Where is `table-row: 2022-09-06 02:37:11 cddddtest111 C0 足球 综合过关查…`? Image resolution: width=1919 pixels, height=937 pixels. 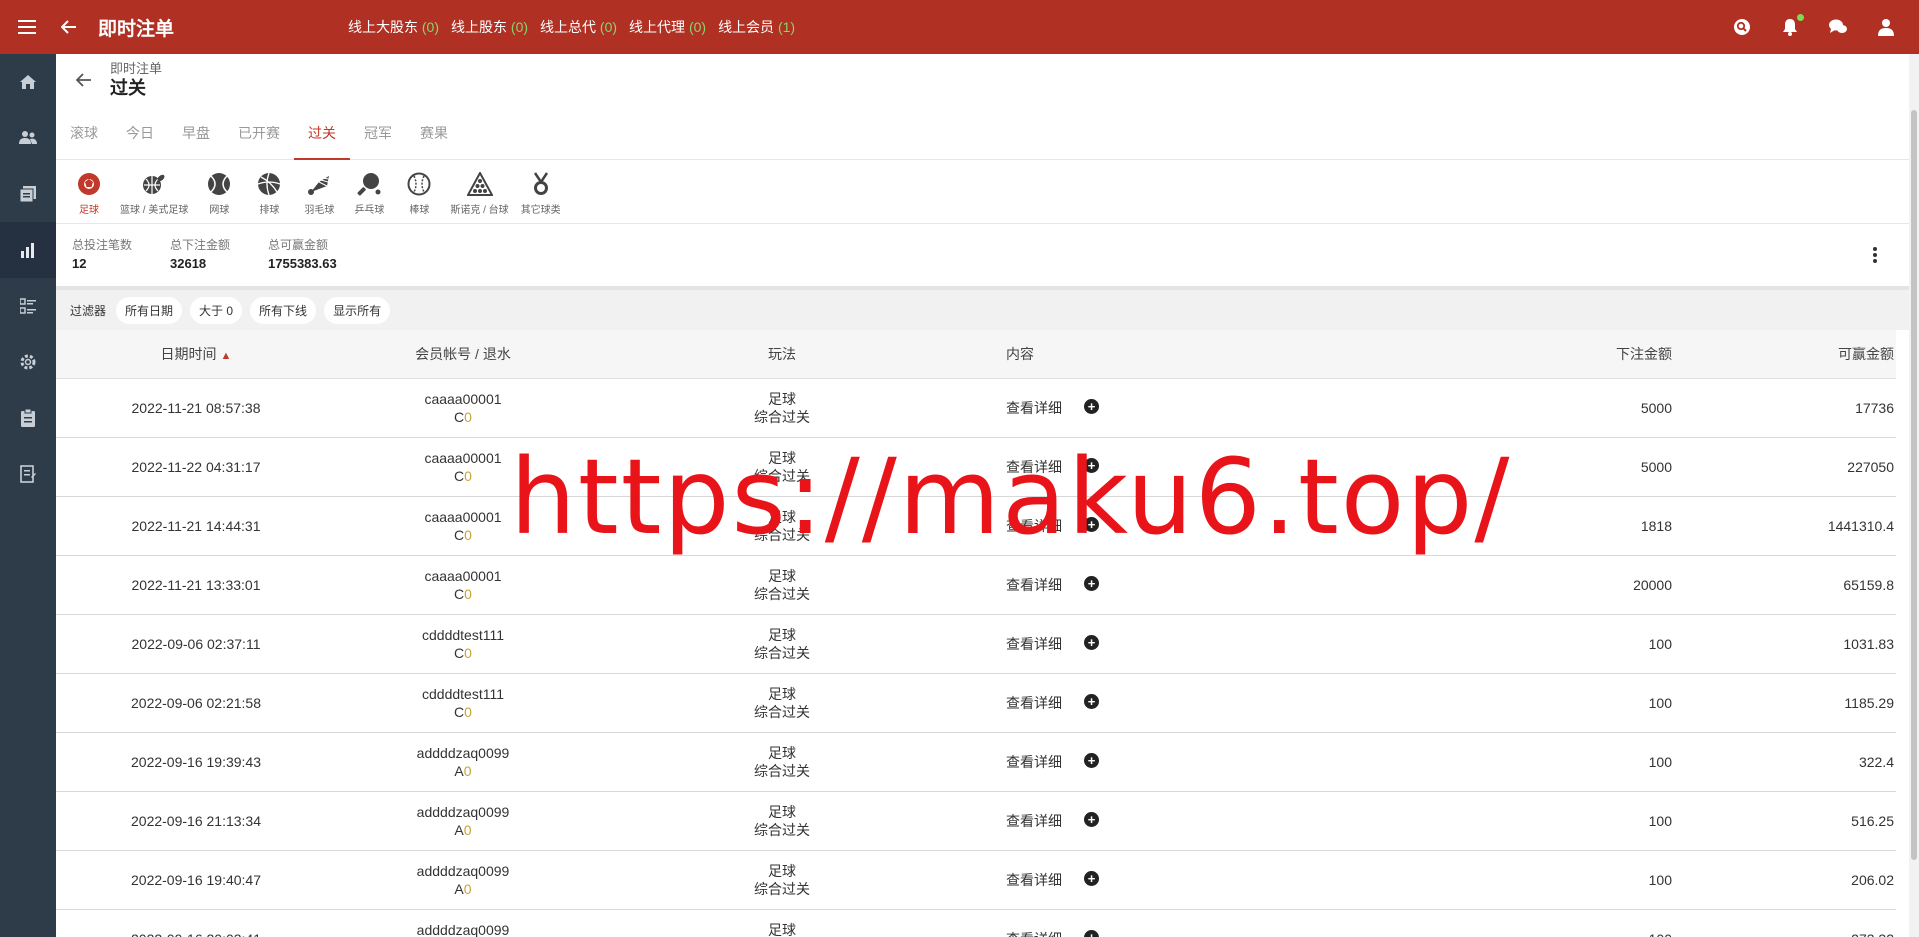
table-row: 2022-09-06 02:37:11 cddddtest111 C0 足球 综合过关查… is located at coordinates (976, 644).